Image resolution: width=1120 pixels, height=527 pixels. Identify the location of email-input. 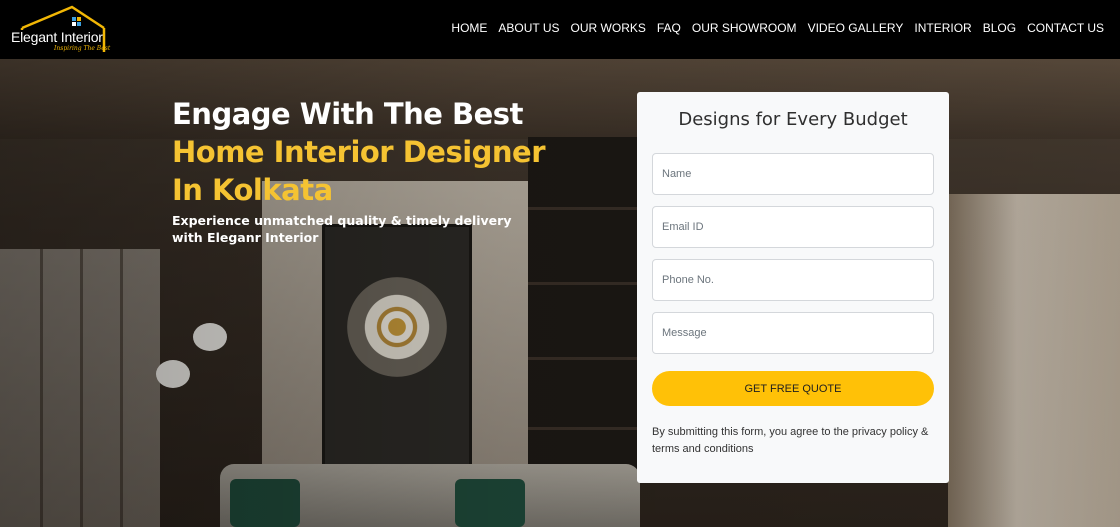
(793, 227).